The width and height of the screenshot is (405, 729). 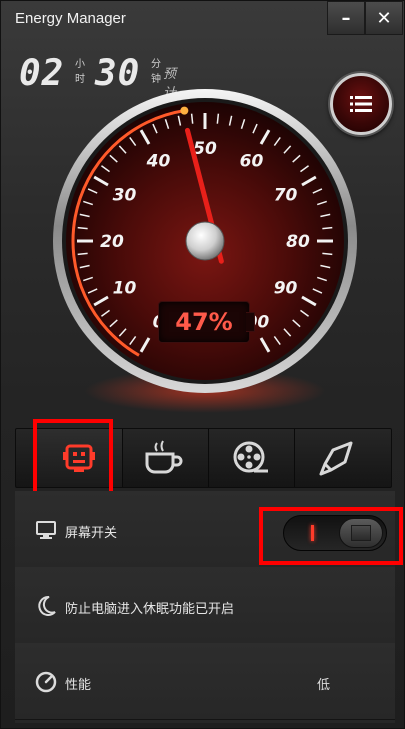 What do you see at coordinates (150, 609) in the screenshot?
I see `sleep-prevention-label: 防止电脑进入休眠功能已开启` at bounding box center [150, 609].